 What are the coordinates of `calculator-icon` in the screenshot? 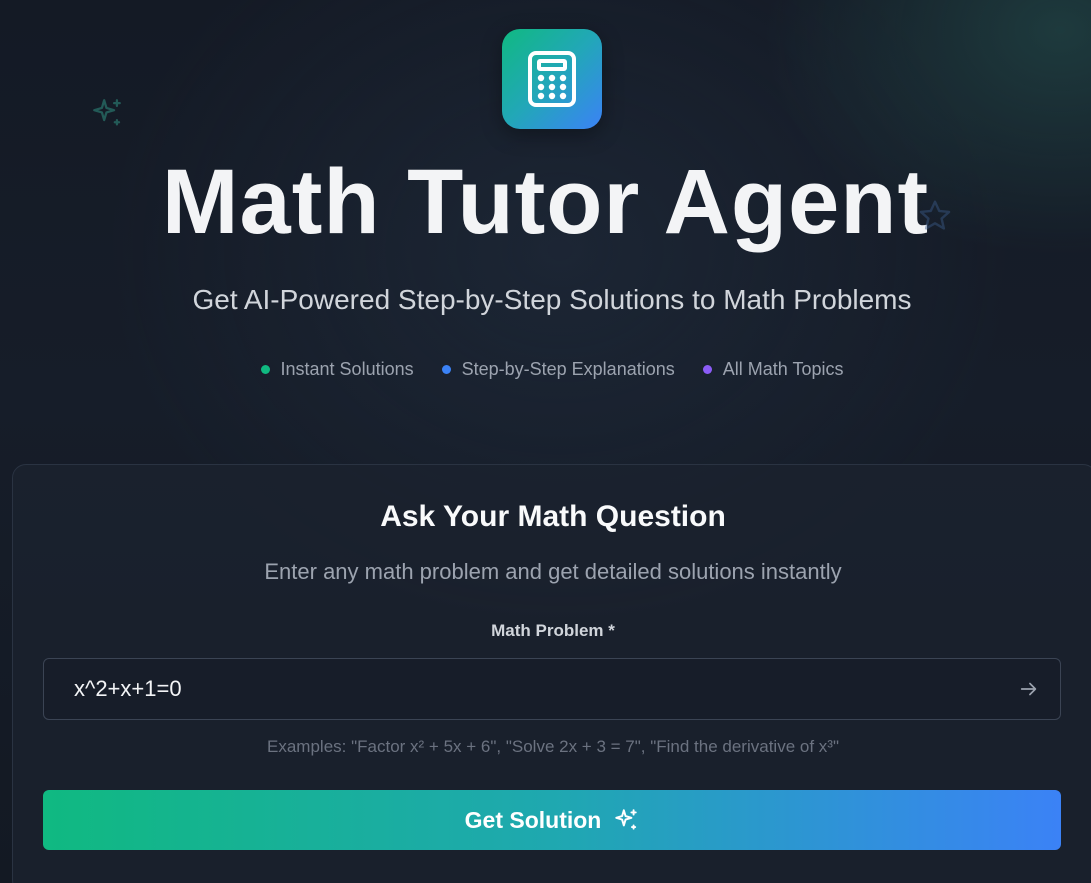 It's located at (552, 79).